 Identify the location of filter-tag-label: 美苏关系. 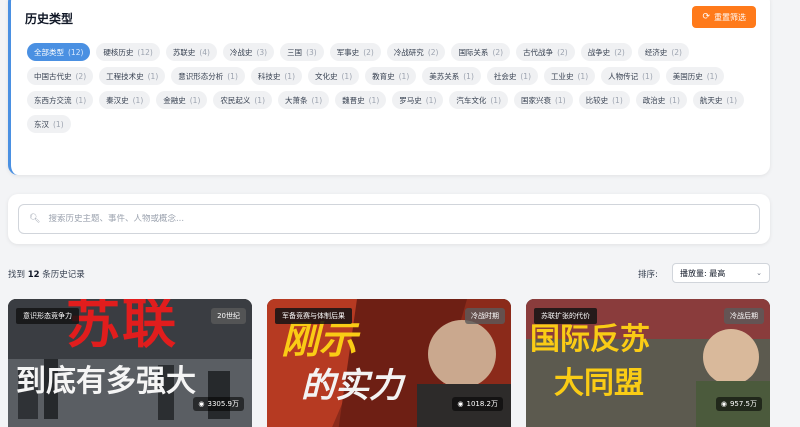
(444, 76).